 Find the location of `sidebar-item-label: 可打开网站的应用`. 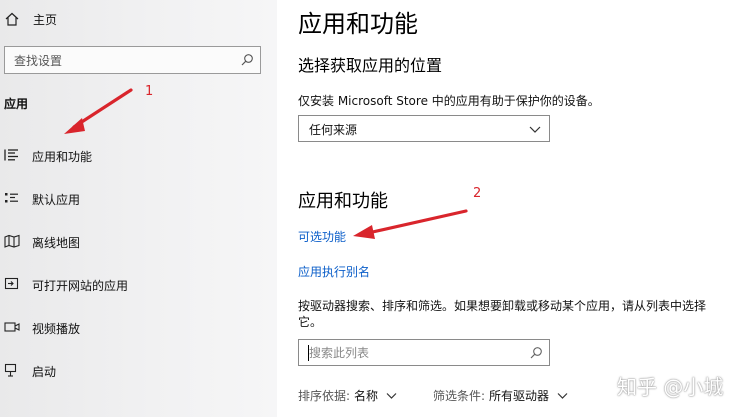

sidebar-item-label: 可打开网站的应用 is located at coordinates (80, 286).